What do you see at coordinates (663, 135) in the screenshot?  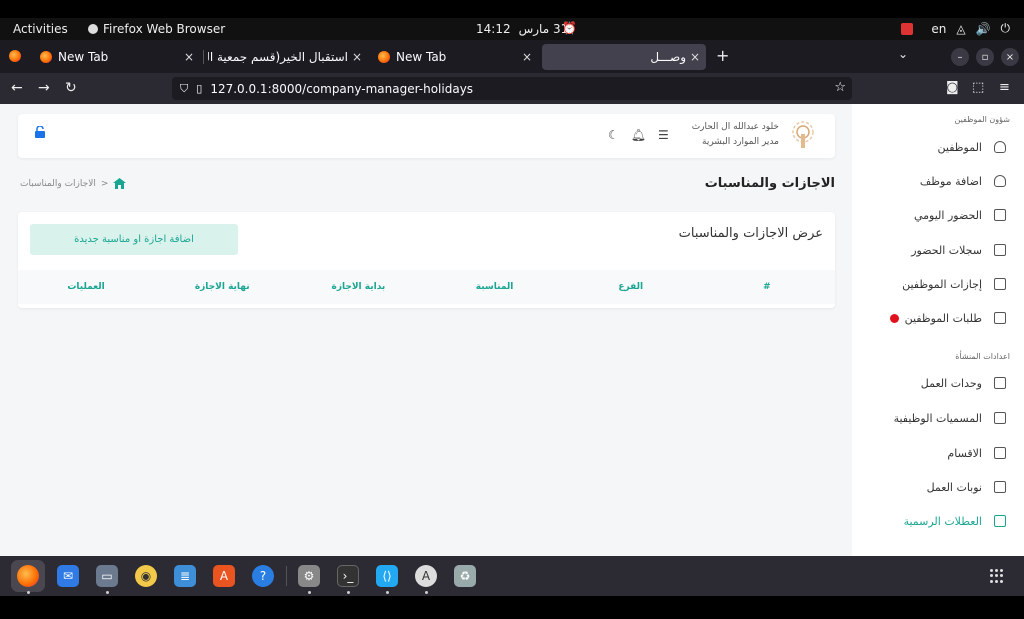 I see `settings-sliders-icon: ☰` at bounding box center [663, 135].